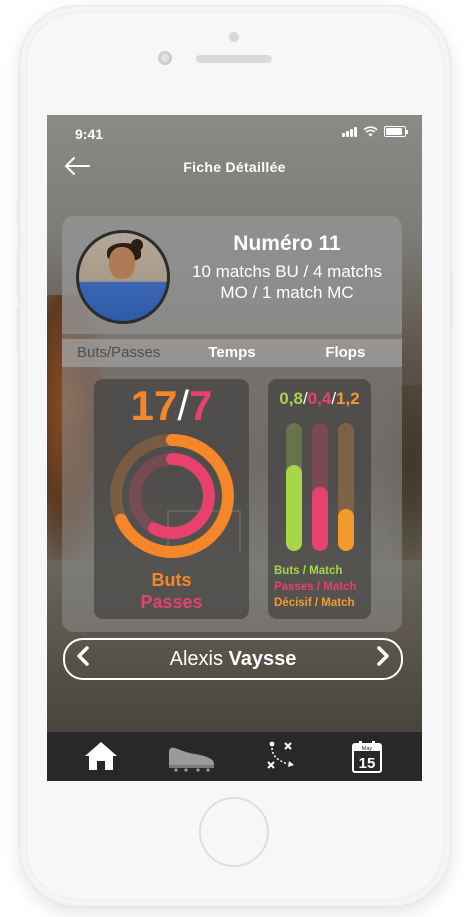 The width and height of the screenshot is (468, 917). Describe the element at coordinates (346, 529) in the screenshot. I see `decisive-bar` at that location.